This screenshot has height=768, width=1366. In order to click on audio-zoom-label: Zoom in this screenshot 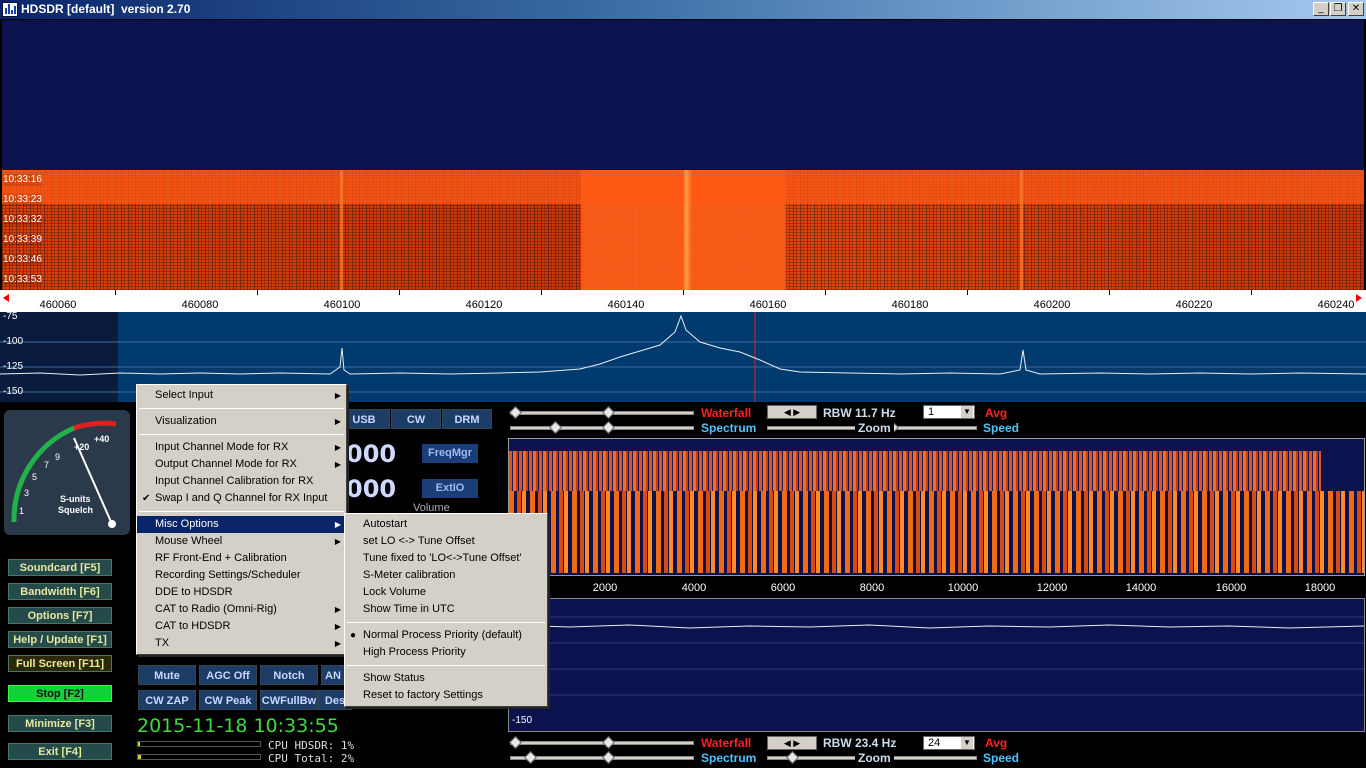, I will do `click(874, 758)`.